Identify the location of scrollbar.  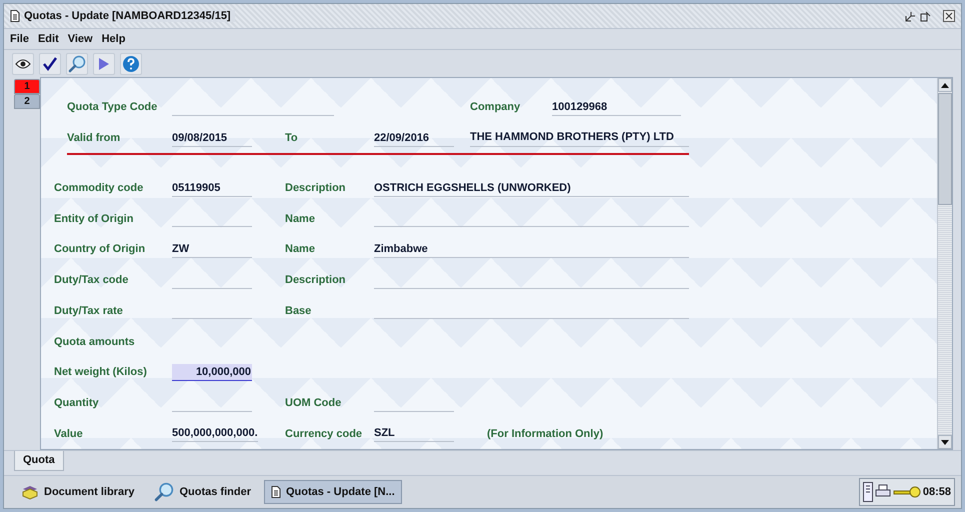
(944, 263).